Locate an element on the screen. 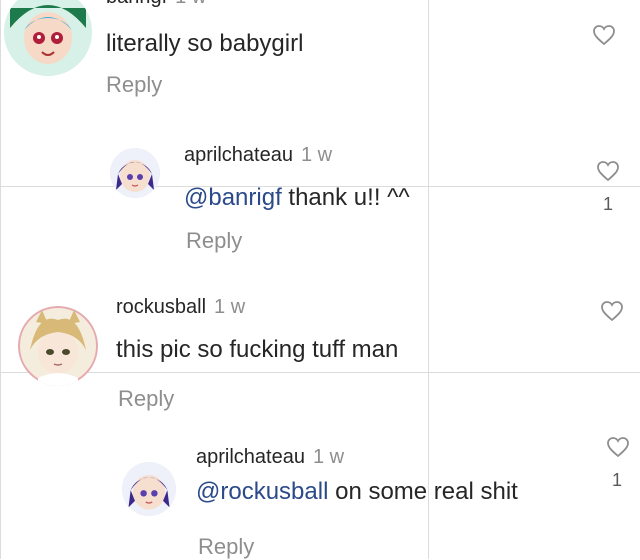  comment-username: banrigf 1 w is located at coordinates (156, 4).